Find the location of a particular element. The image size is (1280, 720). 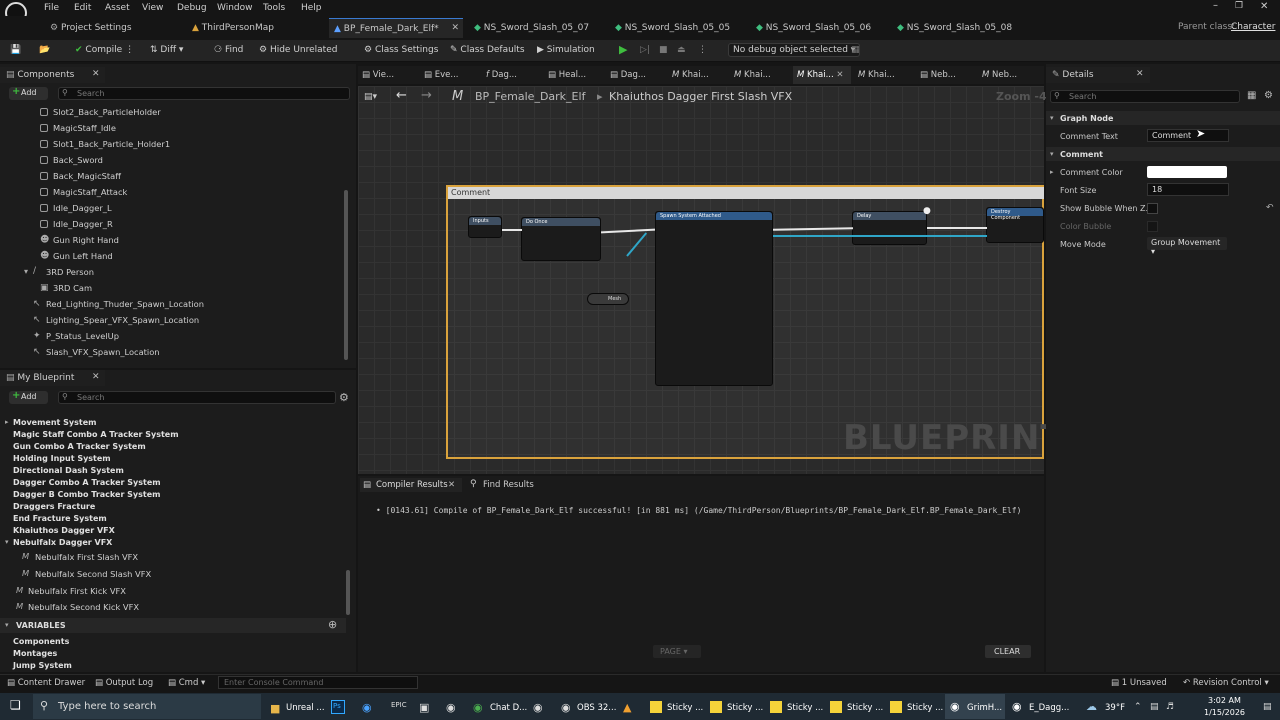

cmd-dropdown: ▤ Cmd ▾ is located at coordinates (186, 683).